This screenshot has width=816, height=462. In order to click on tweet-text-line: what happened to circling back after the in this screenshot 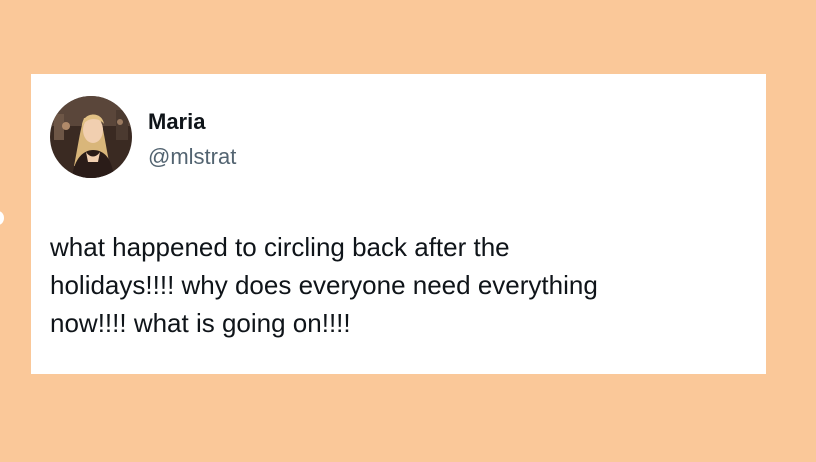, I will do `click(280, 247)`.